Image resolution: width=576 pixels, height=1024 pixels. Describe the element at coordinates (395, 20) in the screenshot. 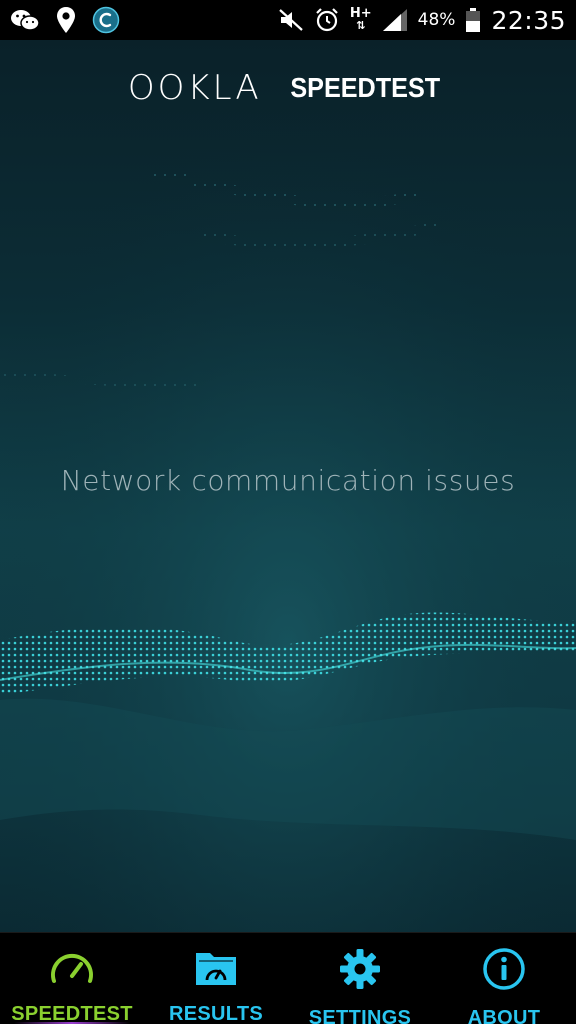

I see `signal-icon` at that location.